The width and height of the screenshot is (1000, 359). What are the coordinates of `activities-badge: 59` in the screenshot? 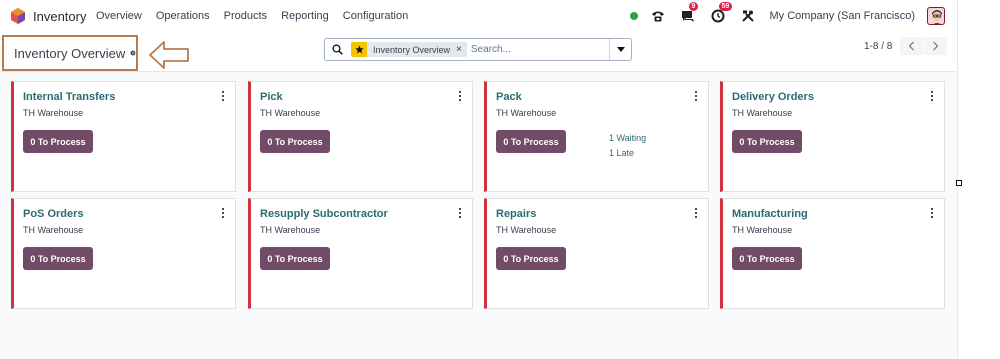 It's located at (725, 6).